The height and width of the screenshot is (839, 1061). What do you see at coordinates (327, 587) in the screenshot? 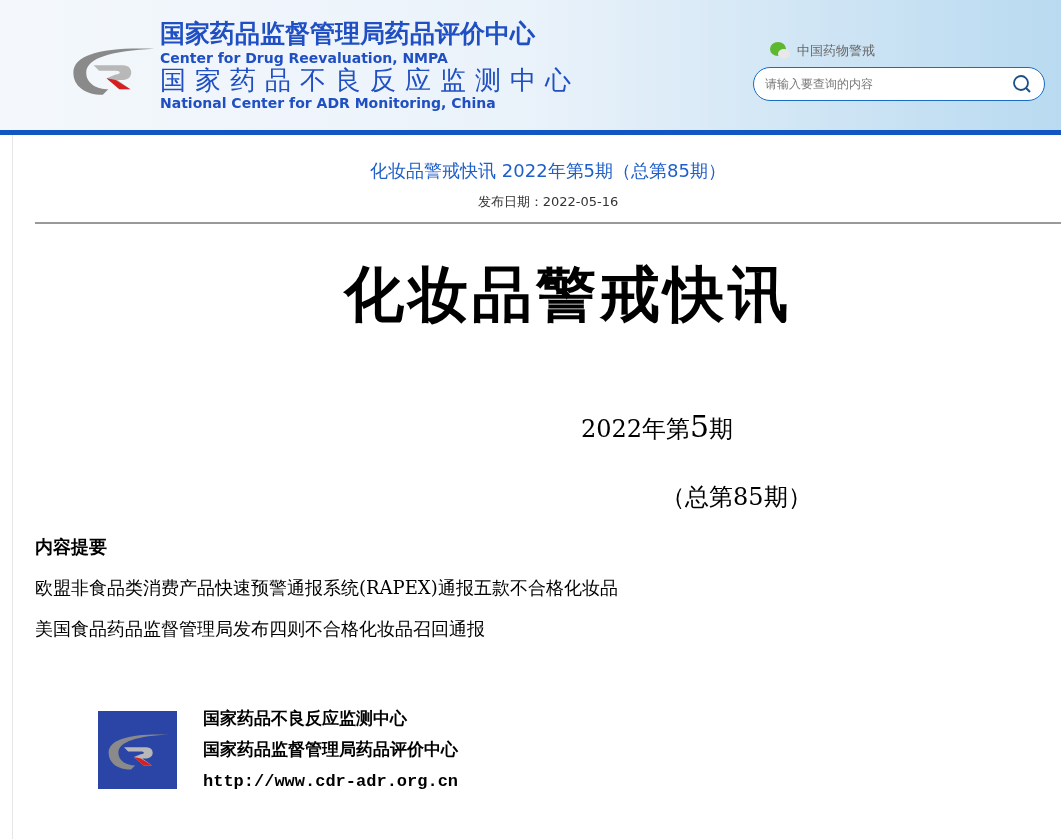
I see `summary-item: 欧盟非食品类消费产品快速预警通报系统(RAPEX)通报五款不合格化妆品` at bounding box center [327, 587].